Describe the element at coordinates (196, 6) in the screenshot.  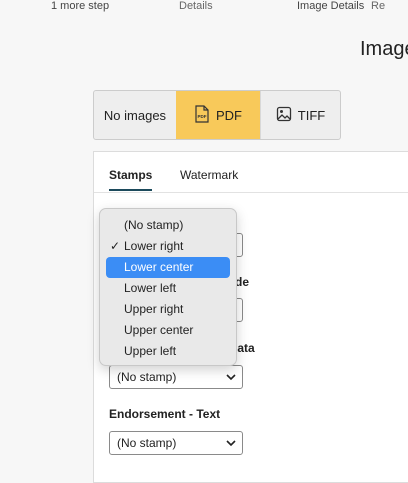
I see `step-details: Details` at that location.